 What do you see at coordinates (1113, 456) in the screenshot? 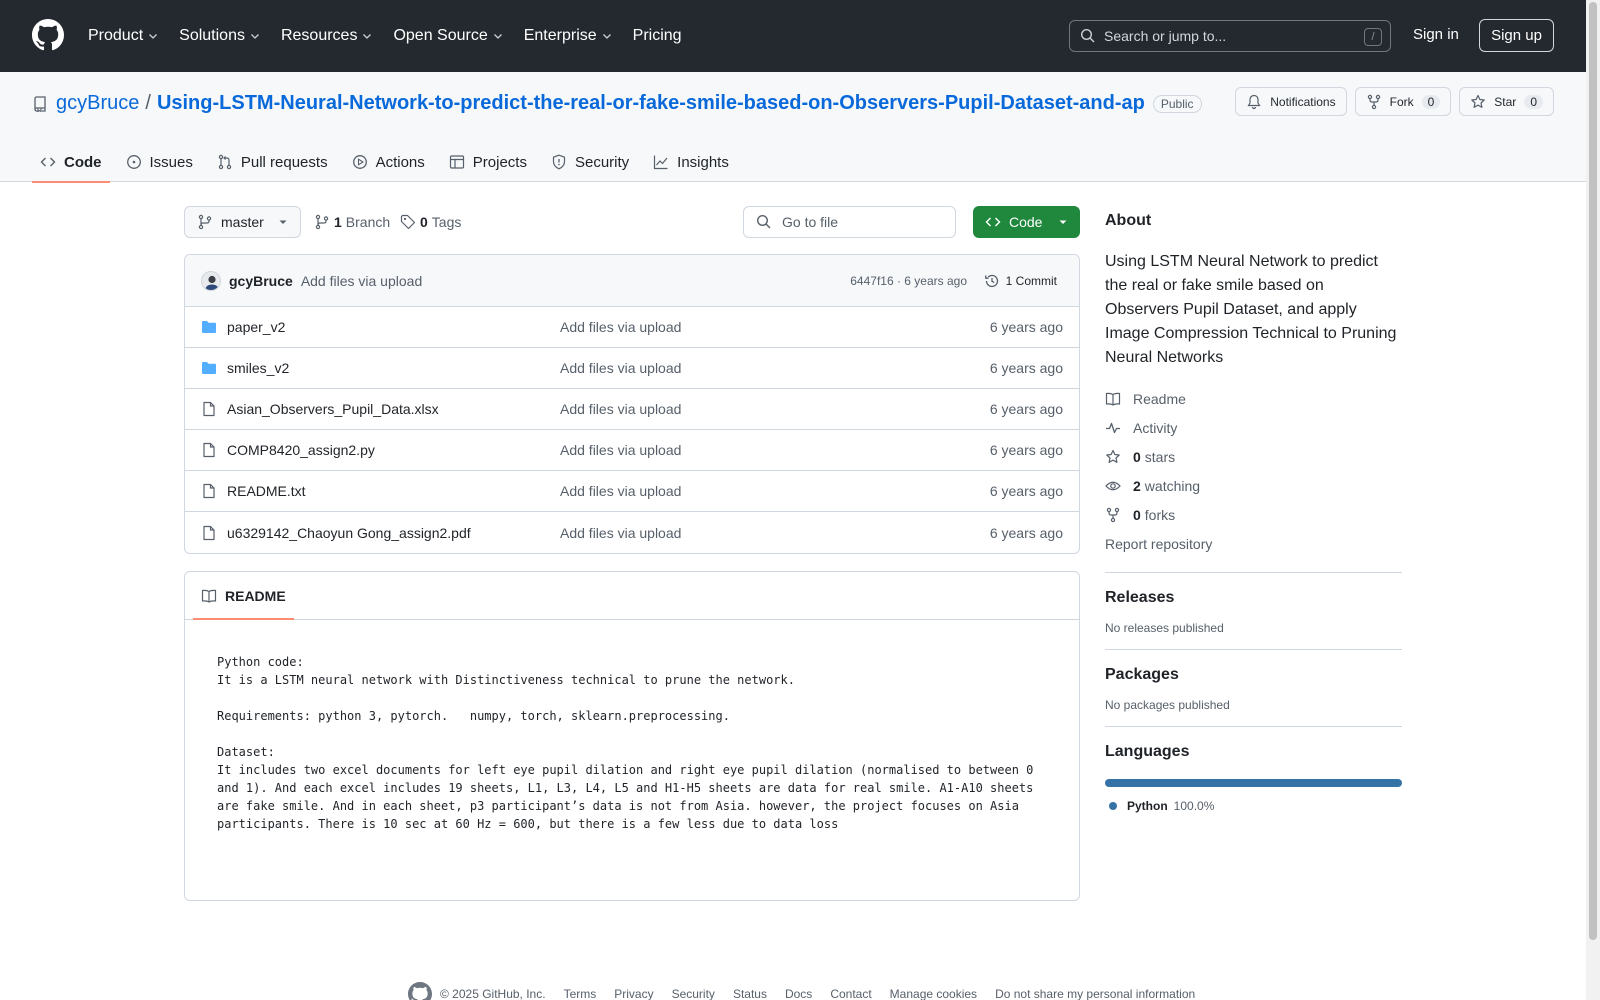
I see `star-icon` at bounding box center [1113, 456].